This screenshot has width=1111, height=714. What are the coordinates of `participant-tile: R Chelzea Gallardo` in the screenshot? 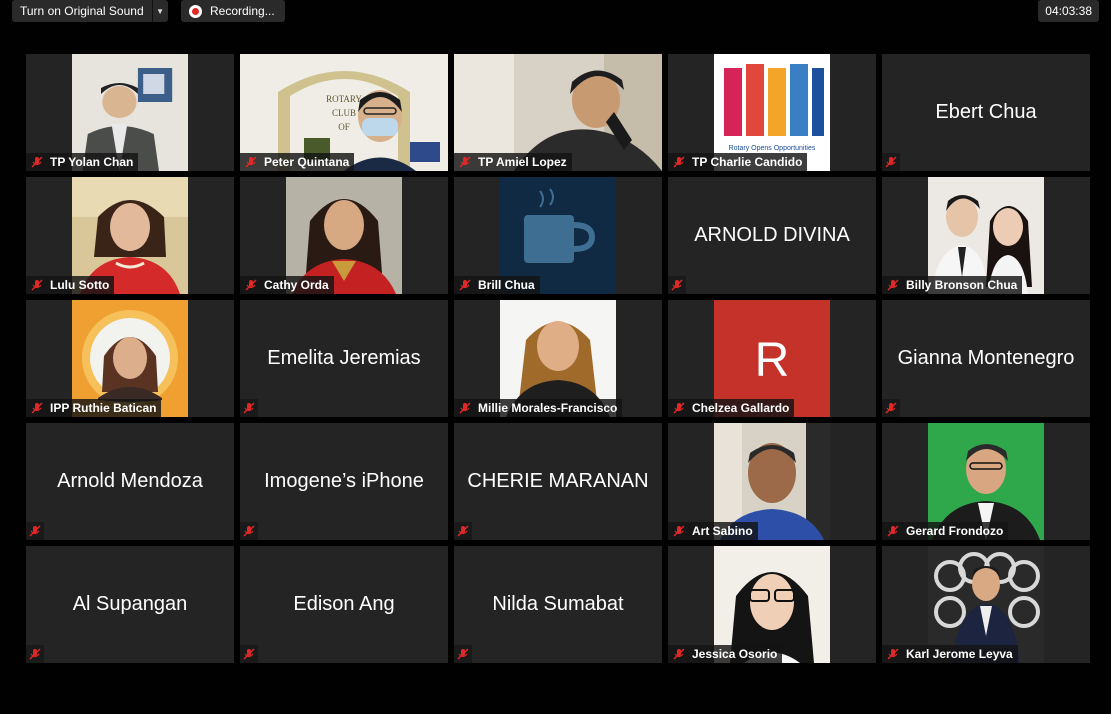 It's located at (772, 358).